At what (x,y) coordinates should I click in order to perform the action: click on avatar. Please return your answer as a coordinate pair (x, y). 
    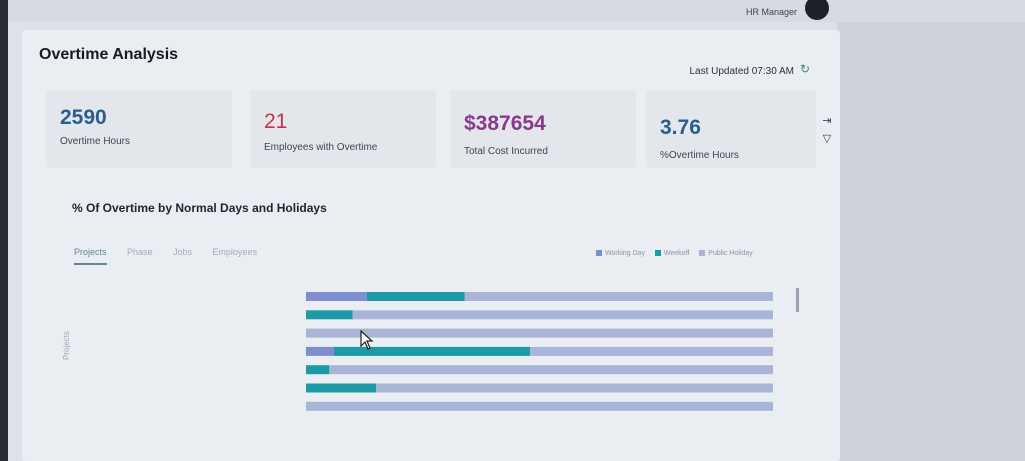
    Looking at the image, I should click on (817, 10).